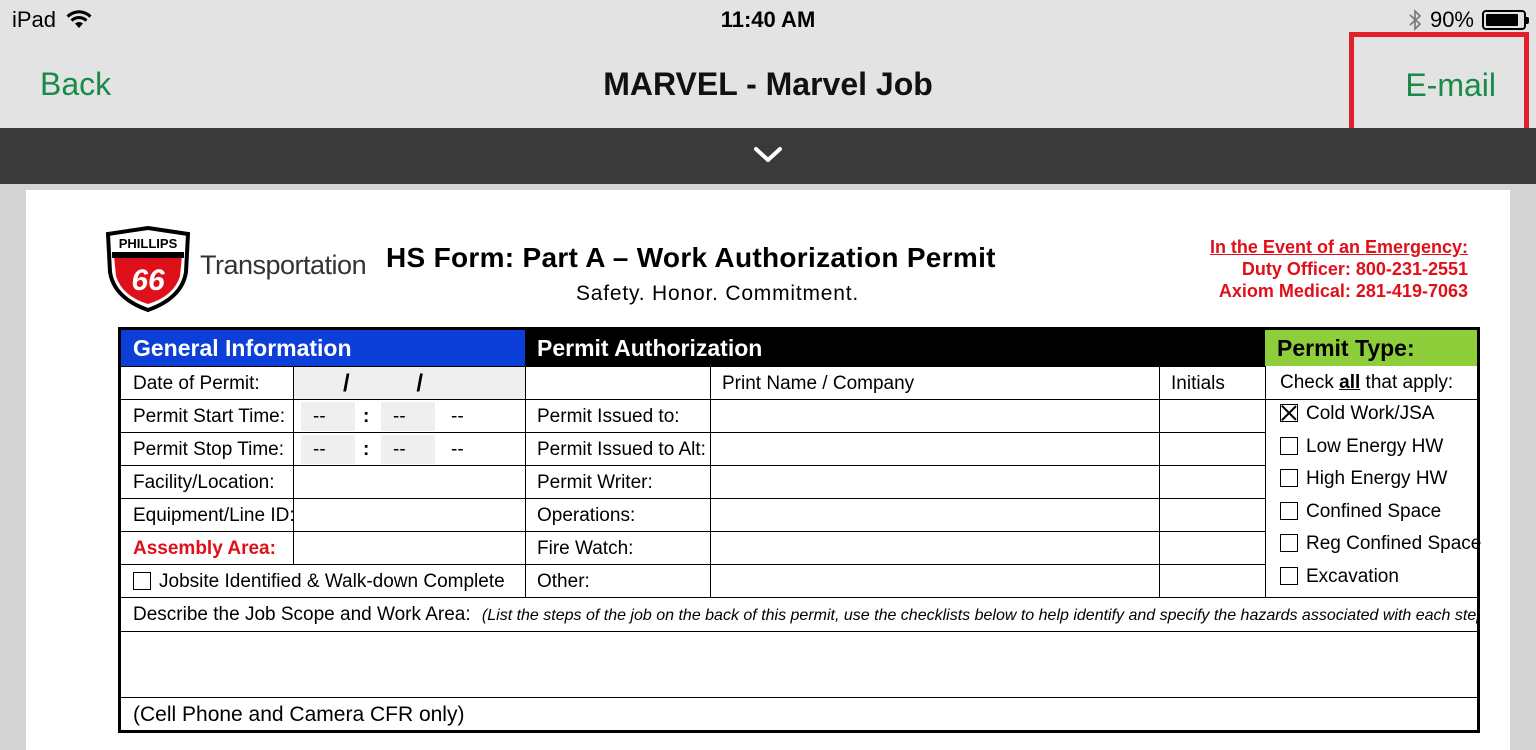  What do you see at coordinates (617, 383) in the screenshot?
I see `blank-cell` at bounding box center [617, 383].